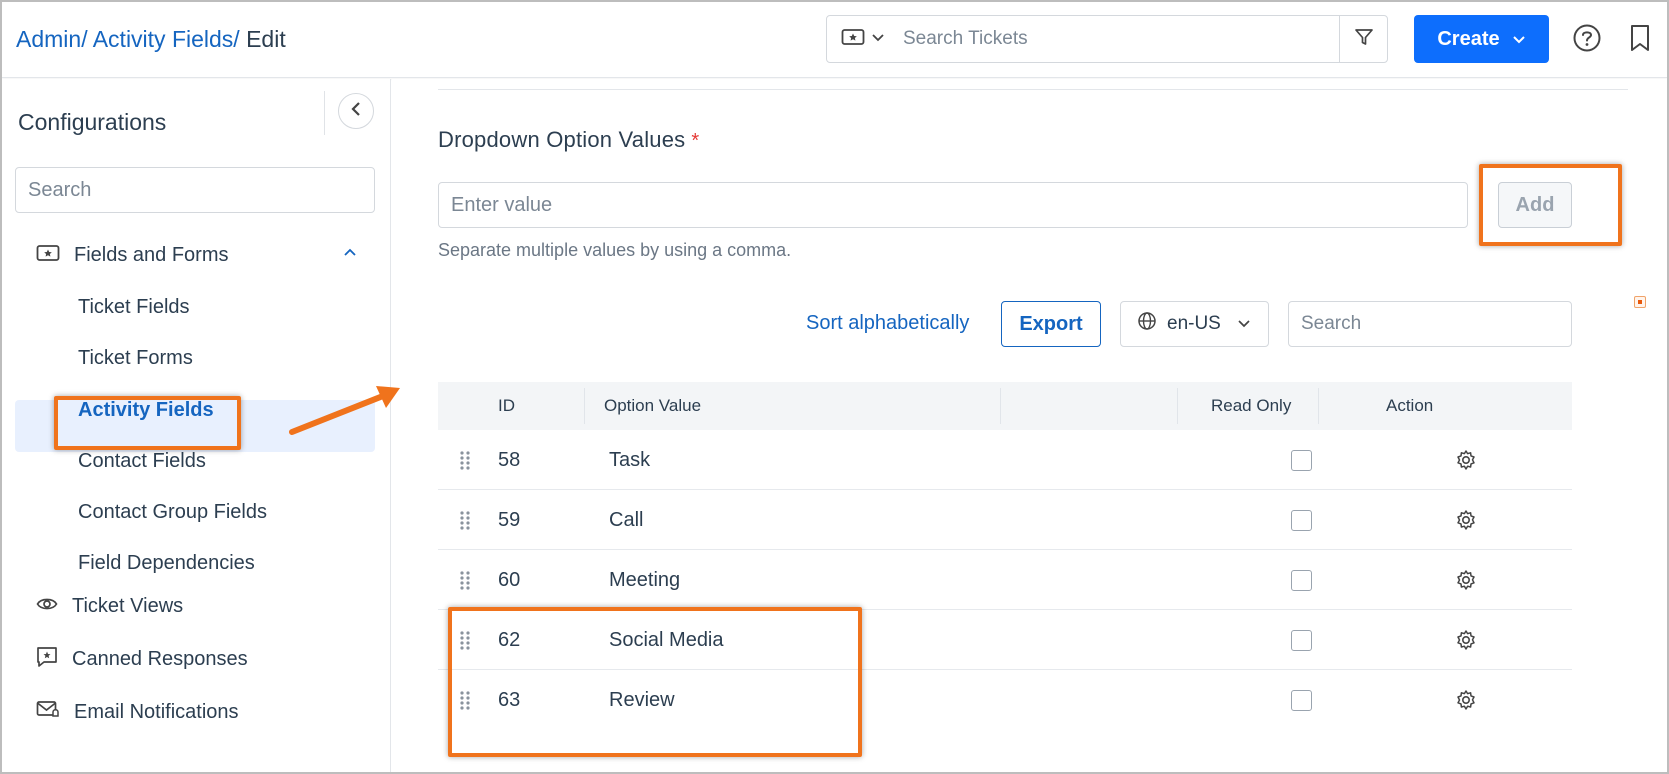 The height and width of the screenshot is (774, 1669). I want to click on breadcrumb: Admin/ Activity Fields/ Edit, so click(151, 39).